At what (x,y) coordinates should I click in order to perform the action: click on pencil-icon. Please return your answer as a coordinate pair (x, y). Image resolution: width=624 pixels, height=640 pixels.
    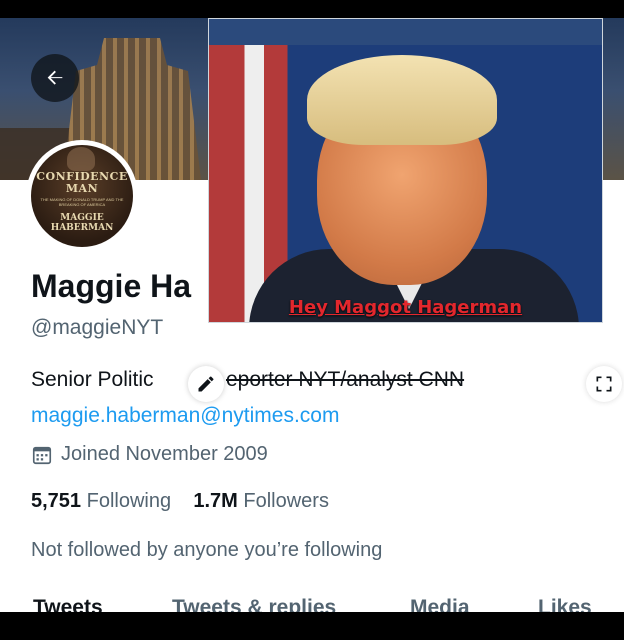
    Looking at the image, I should click on (206, 384).